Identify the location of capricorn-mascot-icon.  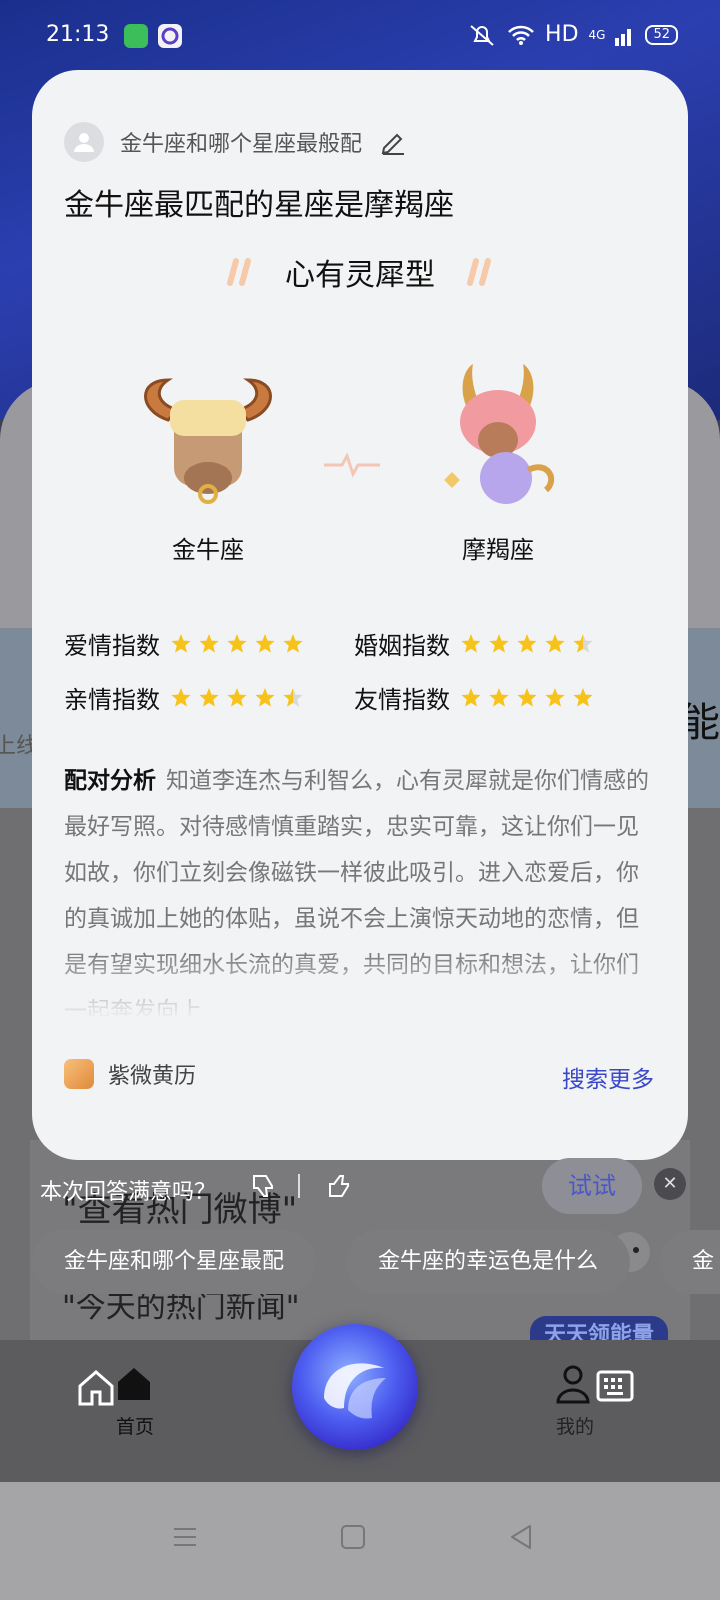
(499, 434).